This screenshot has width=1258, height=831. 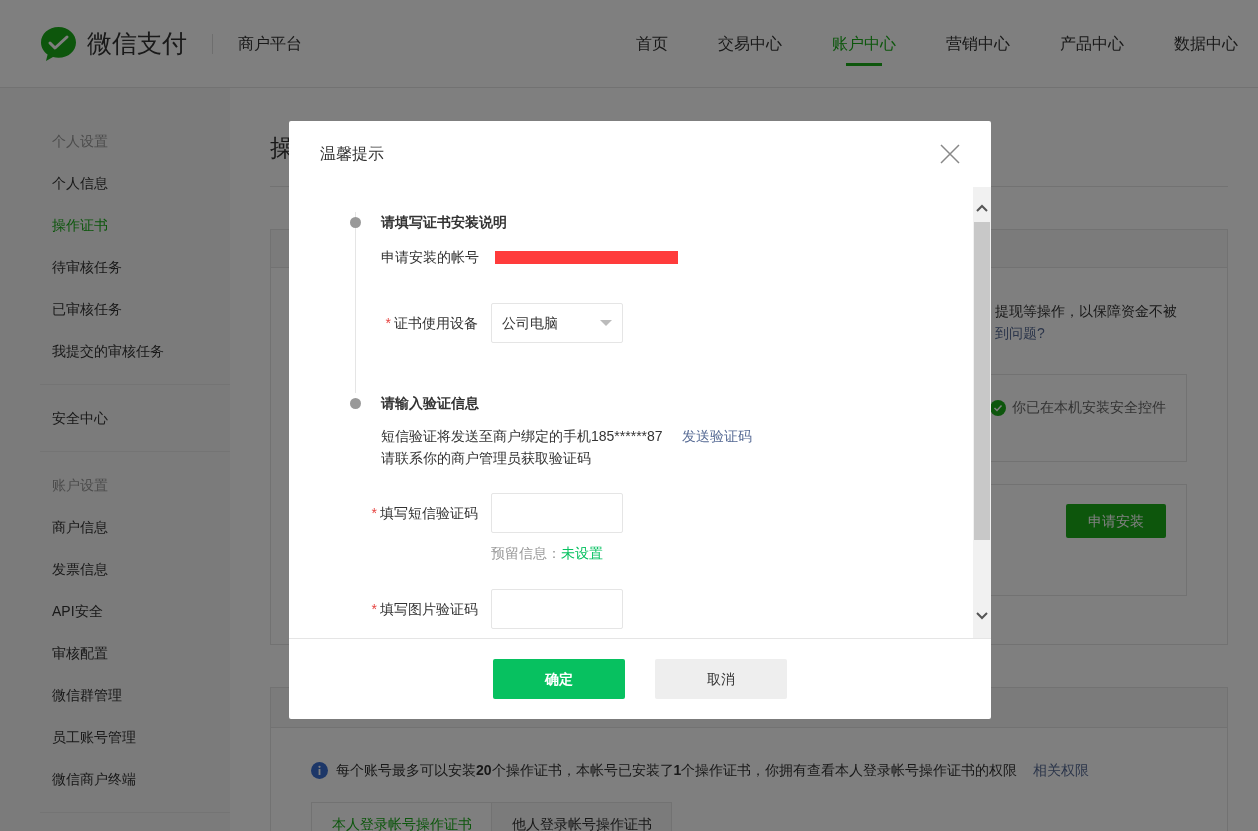 What do you see at coordinates (135, 225) in the screenshot?
I see `sidebar-item: 操作证书` at bounding box center [135, 225].